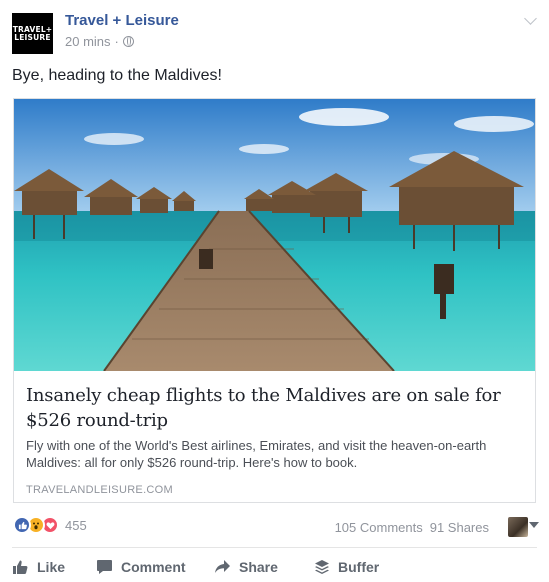 The image size is (549, 582). Describe the element at coordinates (104, 567) in the screenshot. I see `comment-bubble-icon` at that location.